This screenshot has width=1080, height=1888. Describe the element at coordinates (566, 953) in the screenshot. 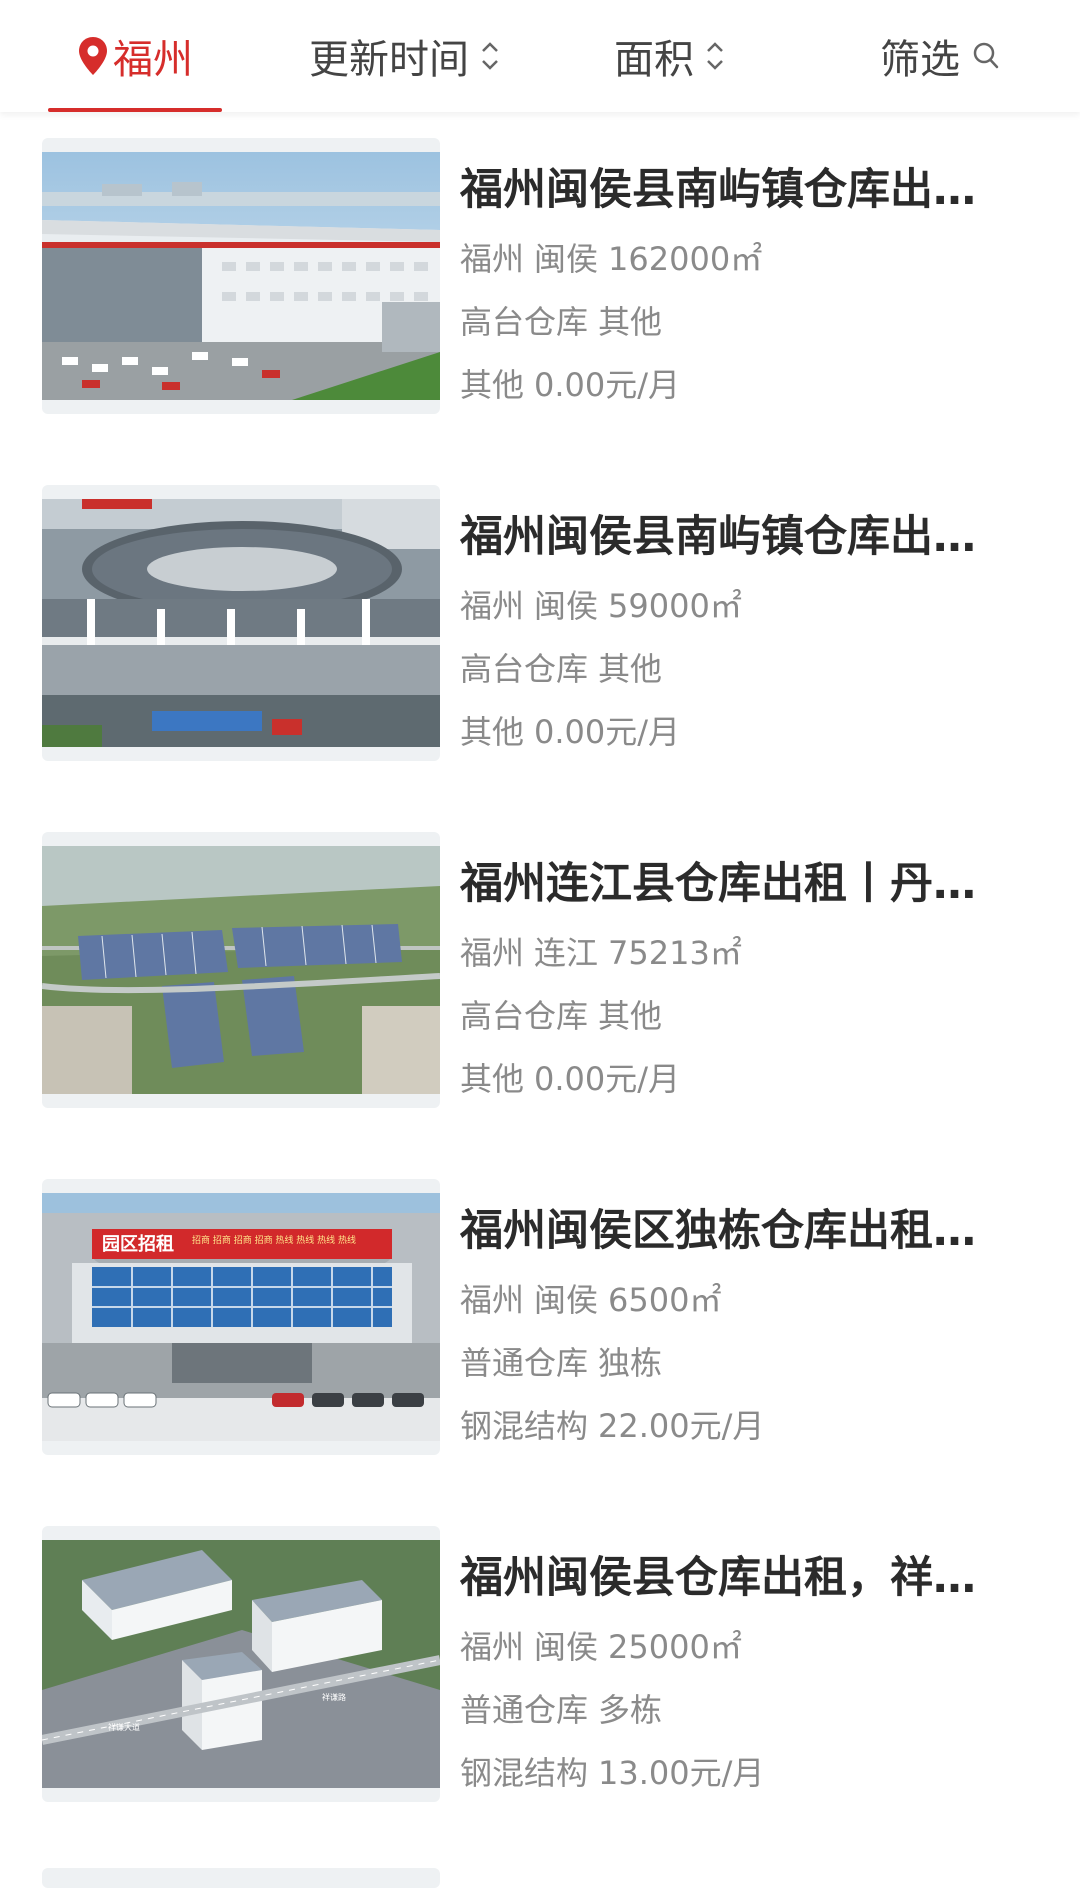

I see `listing-district: 连江` at that location.